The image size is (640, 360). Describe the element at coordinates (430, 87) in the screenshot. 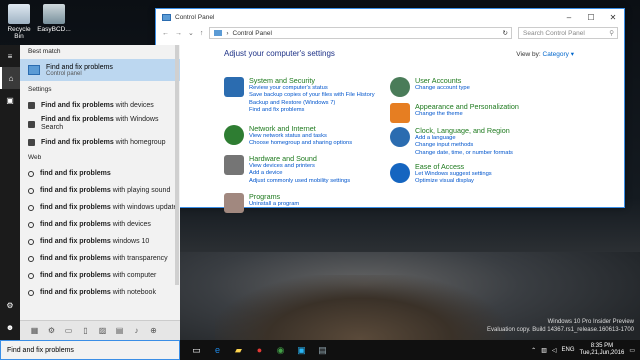

I see `category-user-accounts: User Accounts Change account type` at that location.